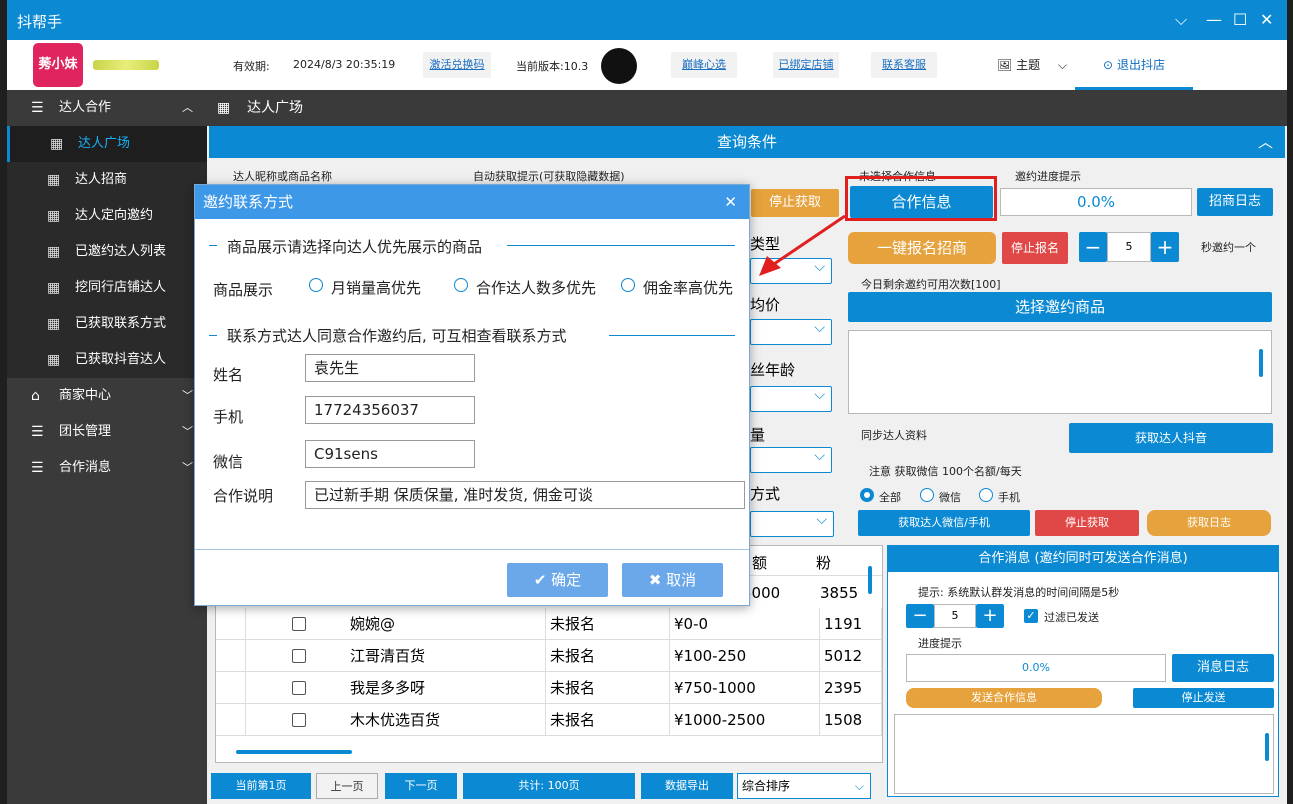  What do you see at coordinates (791, 460) in the screenshot?
I see `qty-dropdown: ⌵` at bounding box center [791, 460].